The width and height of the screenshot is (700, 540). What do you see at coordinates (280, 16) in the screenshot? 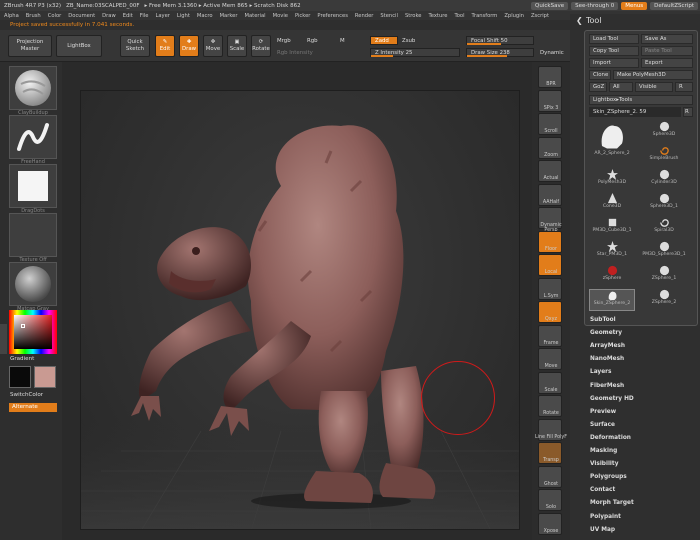
I see `menu-movie: Movie` at bounding box center [280, 16].